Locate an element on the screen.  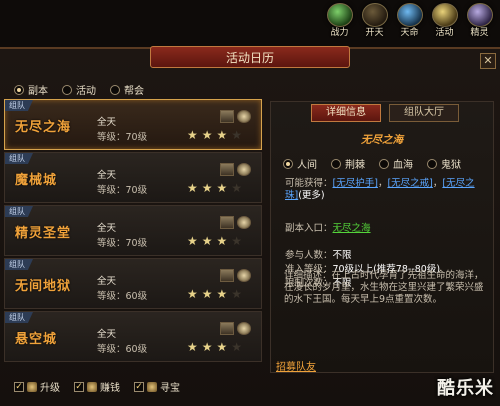
topbar-label: 战力 is located at coordinates (339, 33).